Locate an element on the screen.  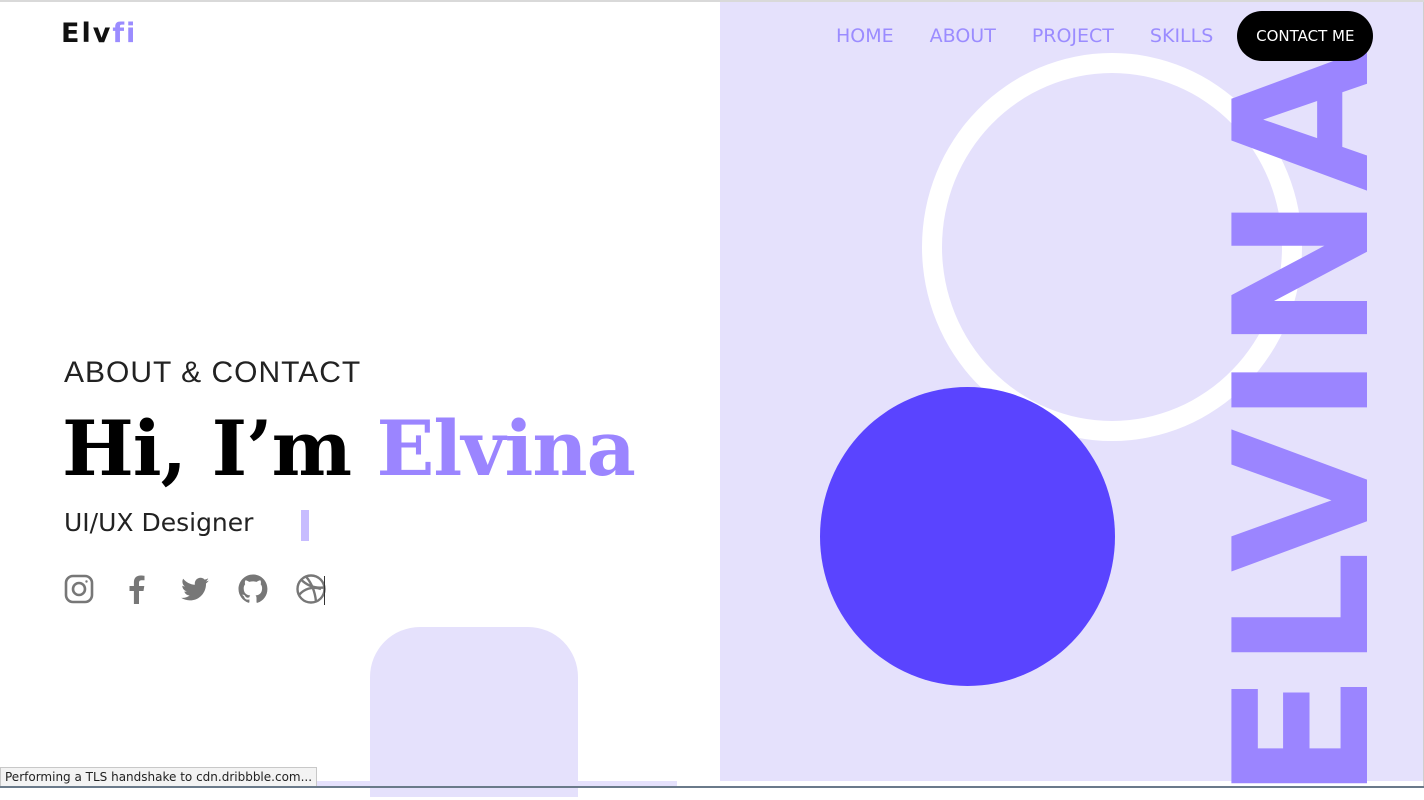
hero-heading: Hi, I’m Elvina is located at coordinates (349, 448).